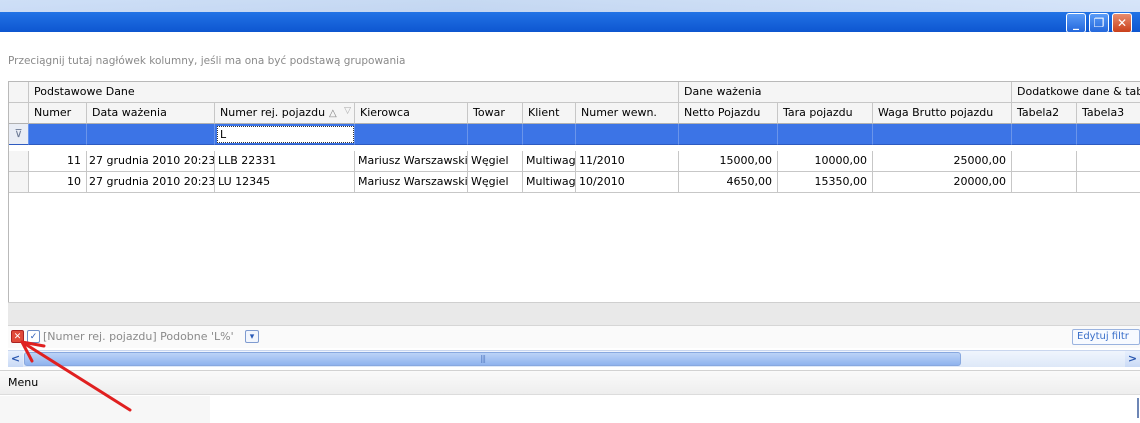 The height and width of the screenshot is (423, 1140). I want to click on arrow-icon, so click(76, 376).